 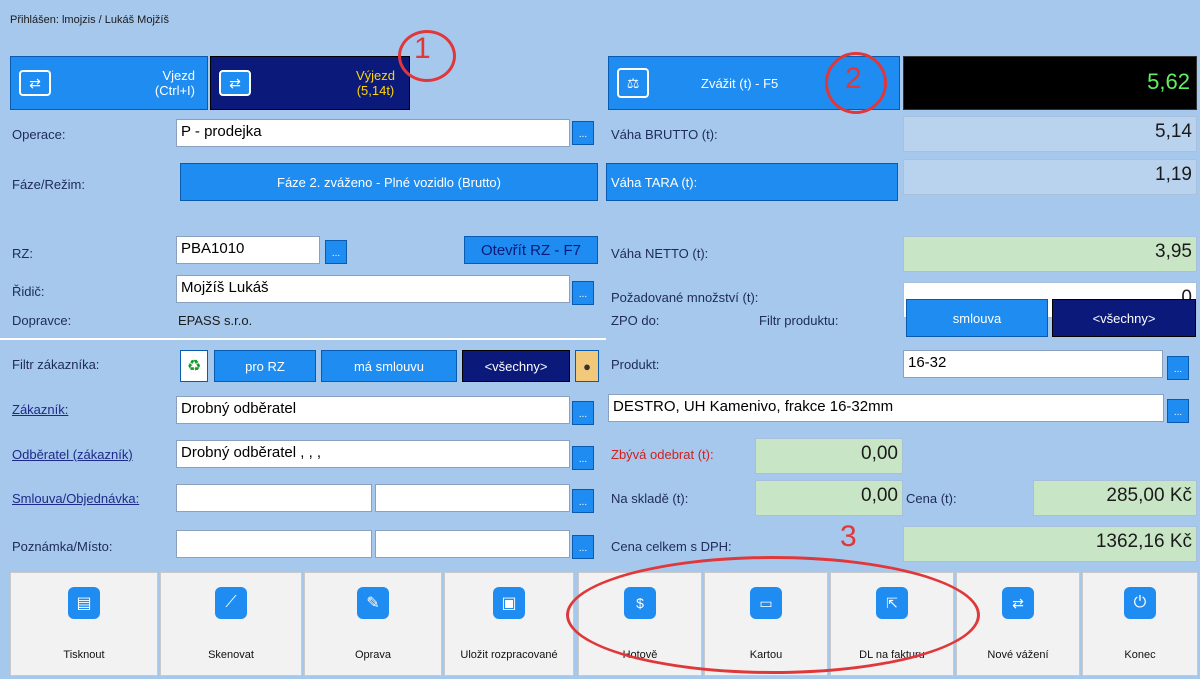 What do you see at coordinates (178, 75) in the screenshot?
I see `entry-label: Vjezd` at bounding box center [178, 75].